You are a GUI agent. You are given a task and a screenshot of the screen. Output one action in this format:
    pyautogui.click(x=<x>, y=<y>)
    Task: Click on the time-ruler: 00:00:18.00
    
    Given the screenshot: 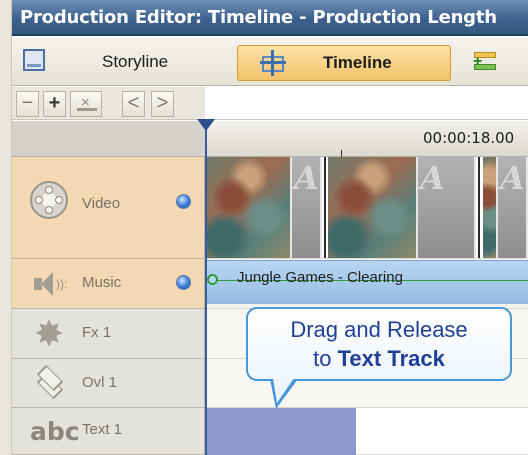 What is the action you would take?
    pyautogui.click(x=366, y=139)
    